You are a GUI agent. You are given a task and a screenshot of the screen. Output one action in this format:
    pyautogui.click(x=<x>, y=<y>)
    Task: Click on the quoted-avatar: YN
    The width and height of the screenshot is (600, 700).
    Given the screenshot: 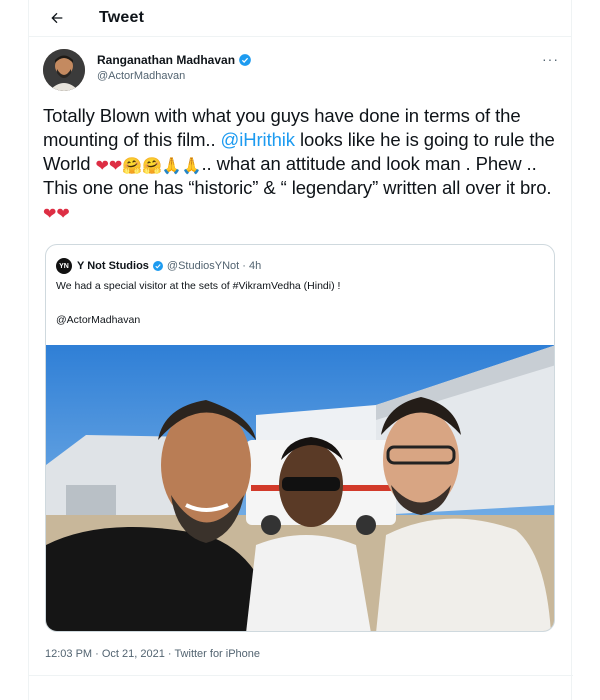 What is the action you would take?
    pyautogui.click(x=64, y=266)
    